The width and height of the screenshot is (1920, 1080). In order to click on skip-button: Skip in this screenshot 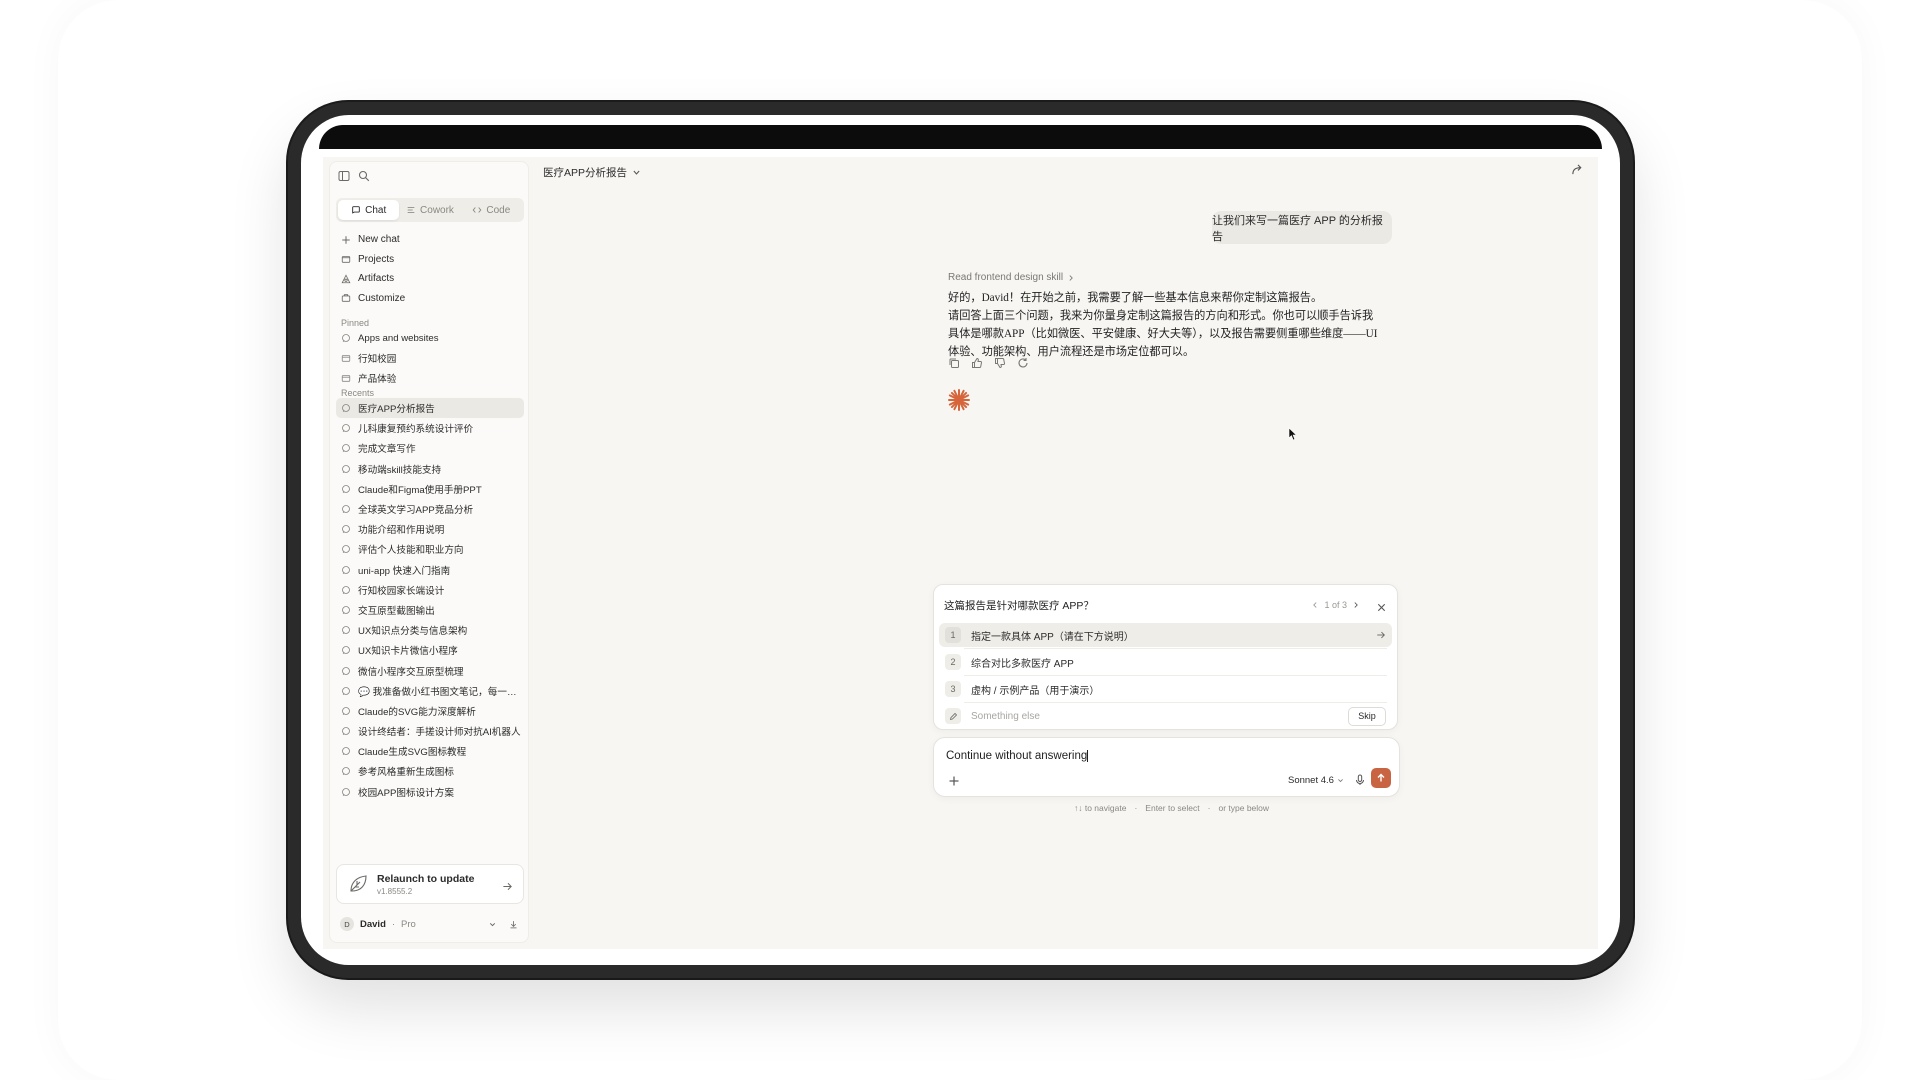, I will do `click(1367, 716)`.